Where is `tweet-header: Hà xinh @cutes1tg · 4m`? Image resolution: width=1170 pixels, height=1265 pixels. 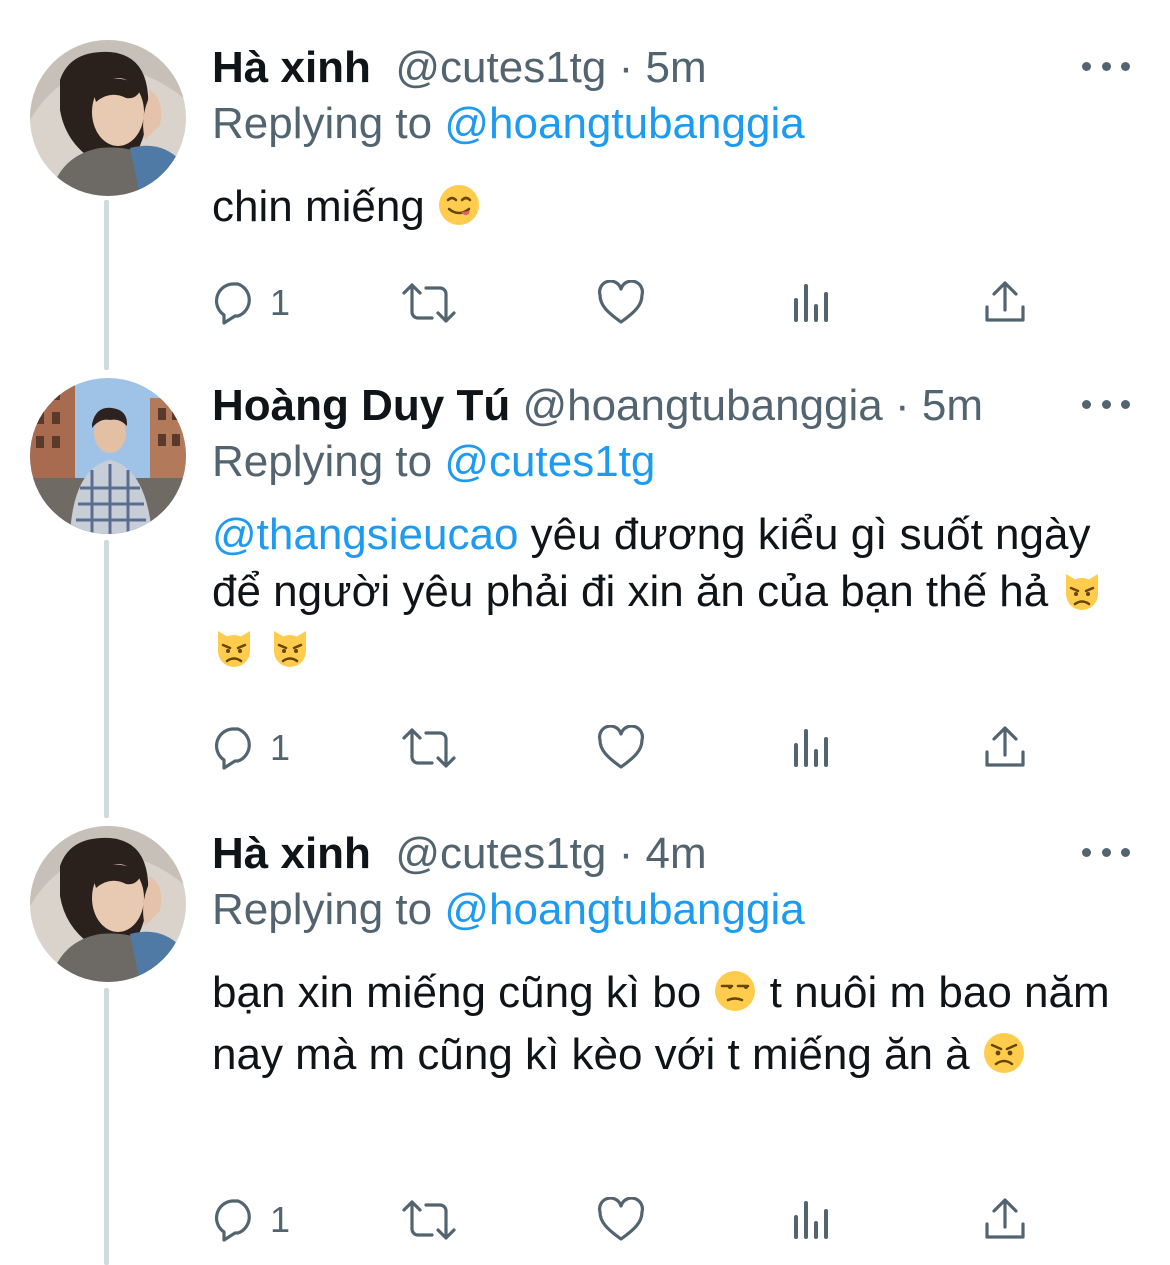 tweet-header: Hà xinh @cutes1tg · 4m is located at coordinates (459, 854).